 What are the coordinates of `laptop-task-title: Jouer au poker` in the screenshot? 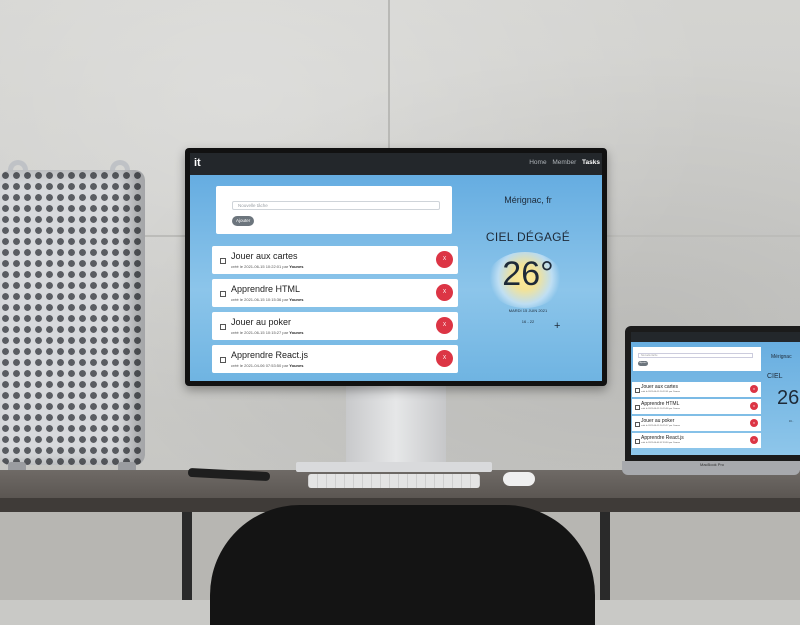 It's located at (658, 421).